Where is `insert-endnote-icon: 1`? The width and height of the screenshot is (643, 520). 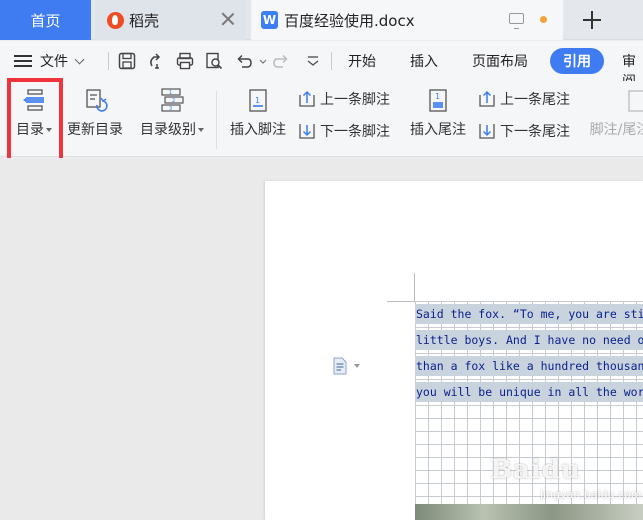 insert-endnote-icon: 1 is located at coordinates (438, 100).